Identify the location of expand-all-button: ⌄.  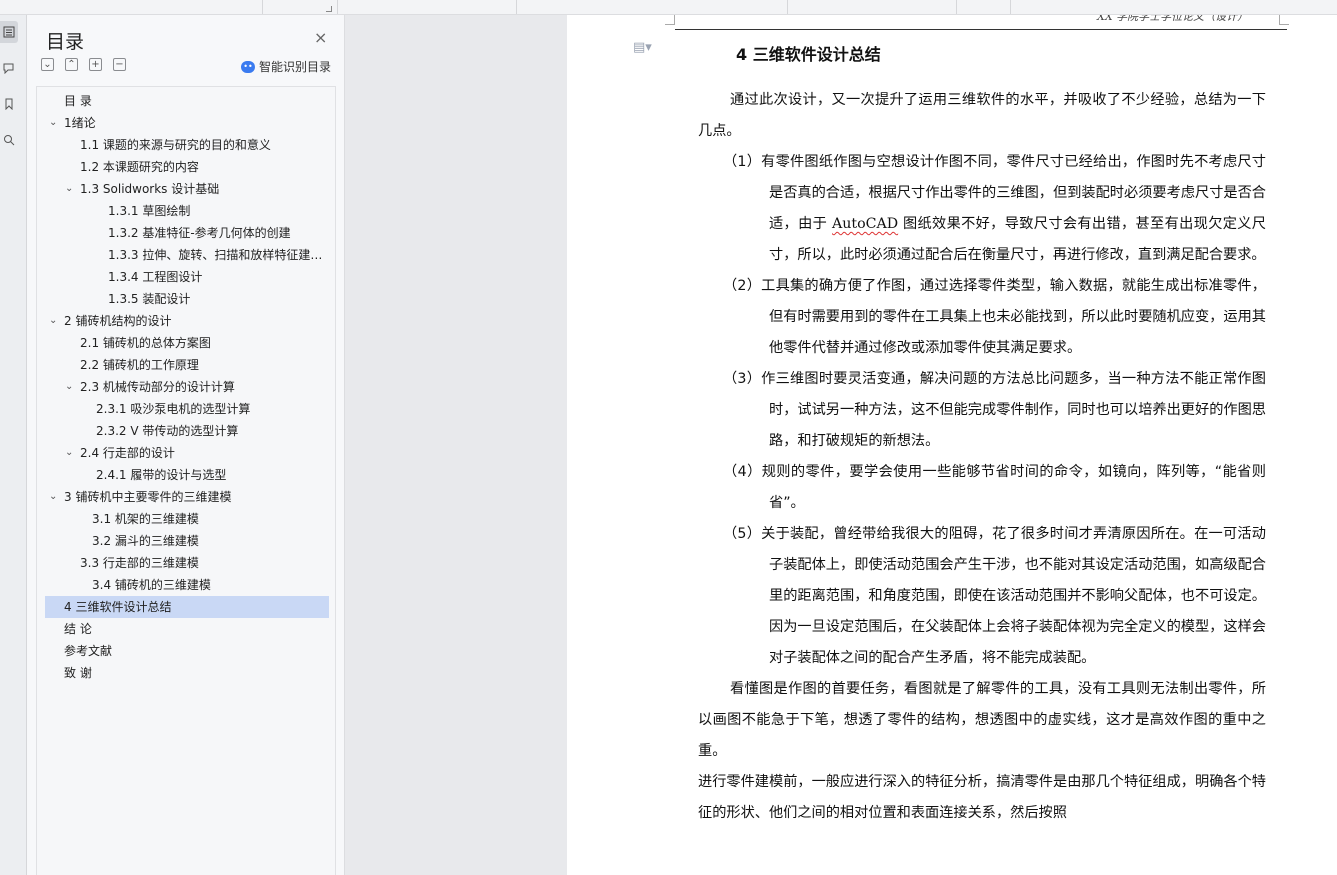
(47, 64).